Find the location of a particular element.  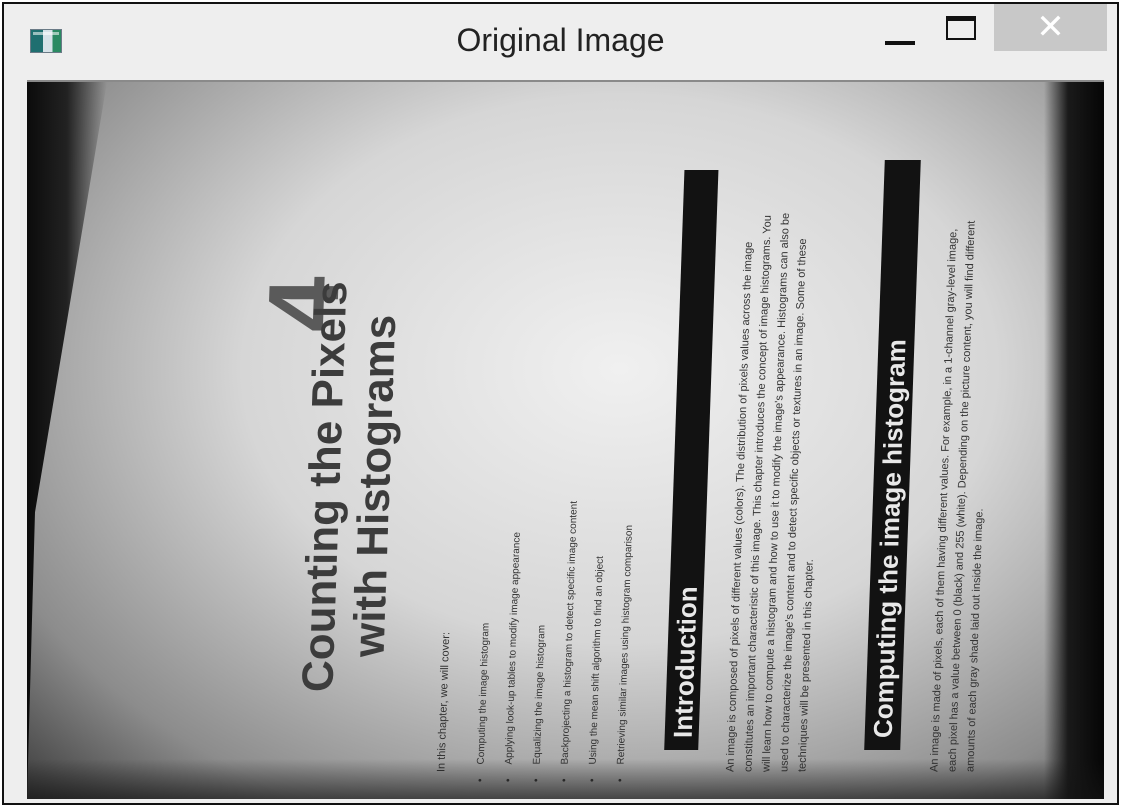

chapter-title-line2: with Histograms is located at coordinates (375, 485).